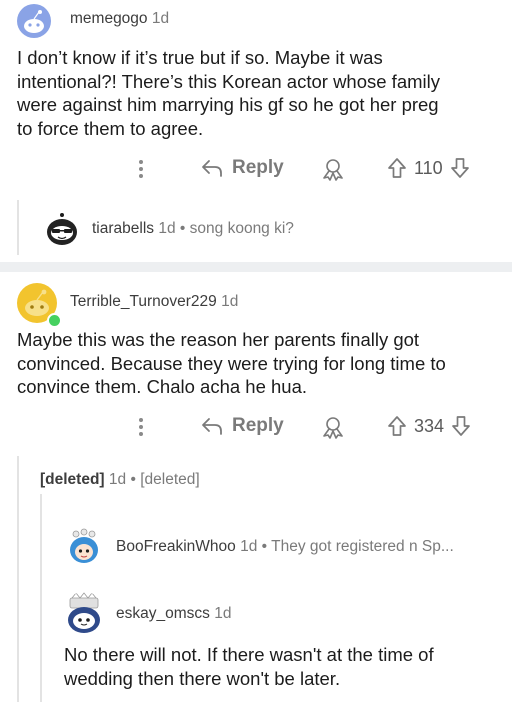 This screenshot has width=512, height=702. Describe the element at coordinates (163, 613) in the screenshot. I see `username: eskay_omscs` at that location.